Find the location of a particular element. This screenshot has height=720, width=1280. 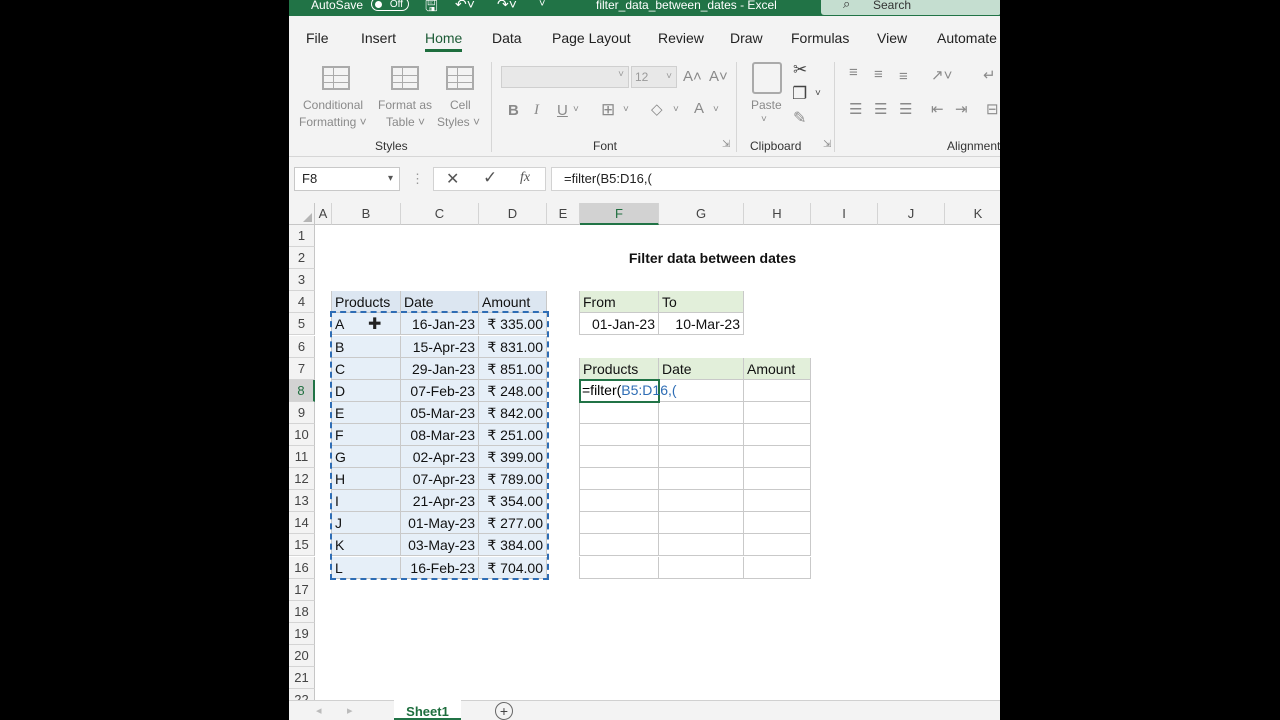

align-top-icon: ≡ is located at coordinates (853, 72).